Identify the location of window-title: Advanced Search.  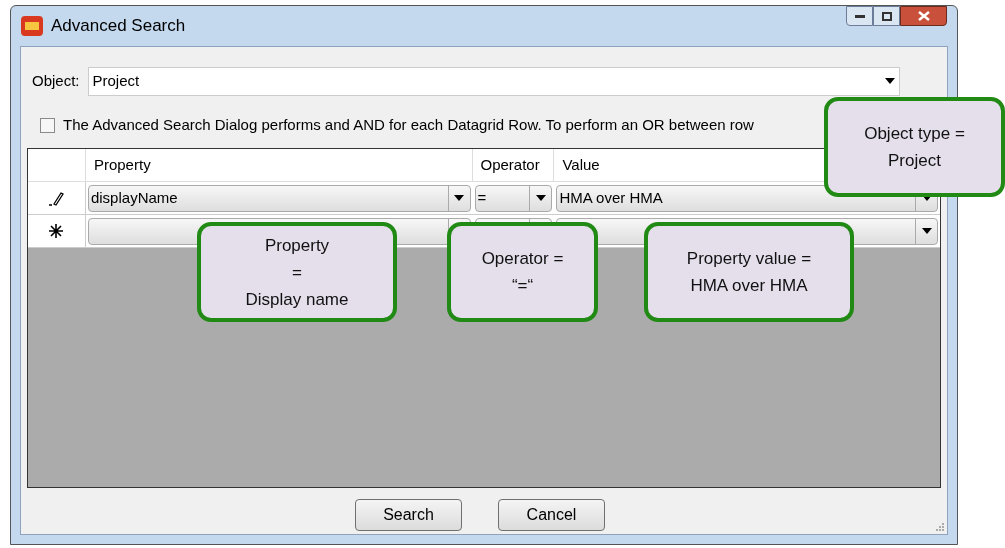
(118, 26).